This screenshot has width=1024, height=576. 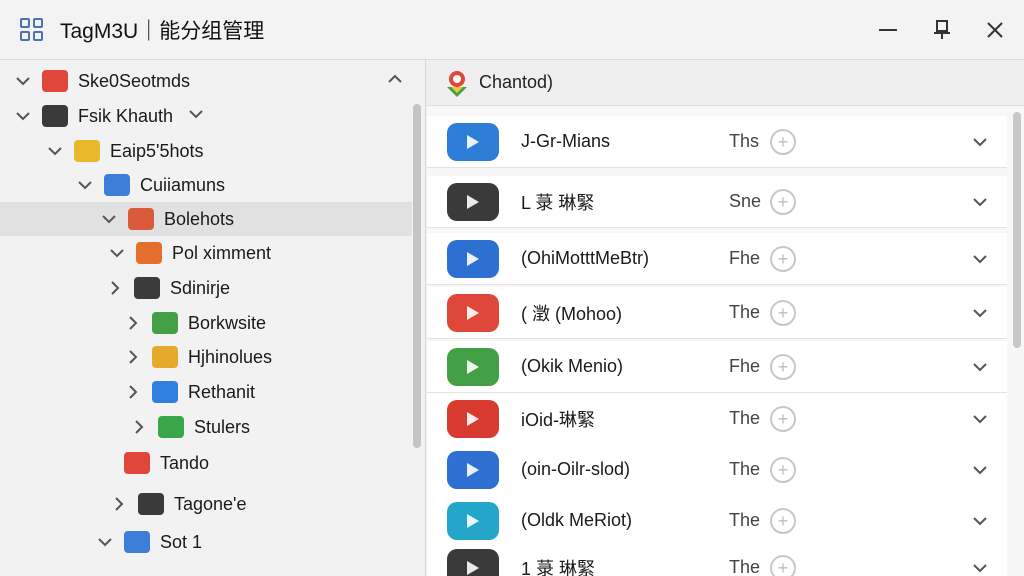 What do you see at coordinates (745, 201) in the screenshot?
I see `channel-group-value: Sne` at bounding box center [745, 201].